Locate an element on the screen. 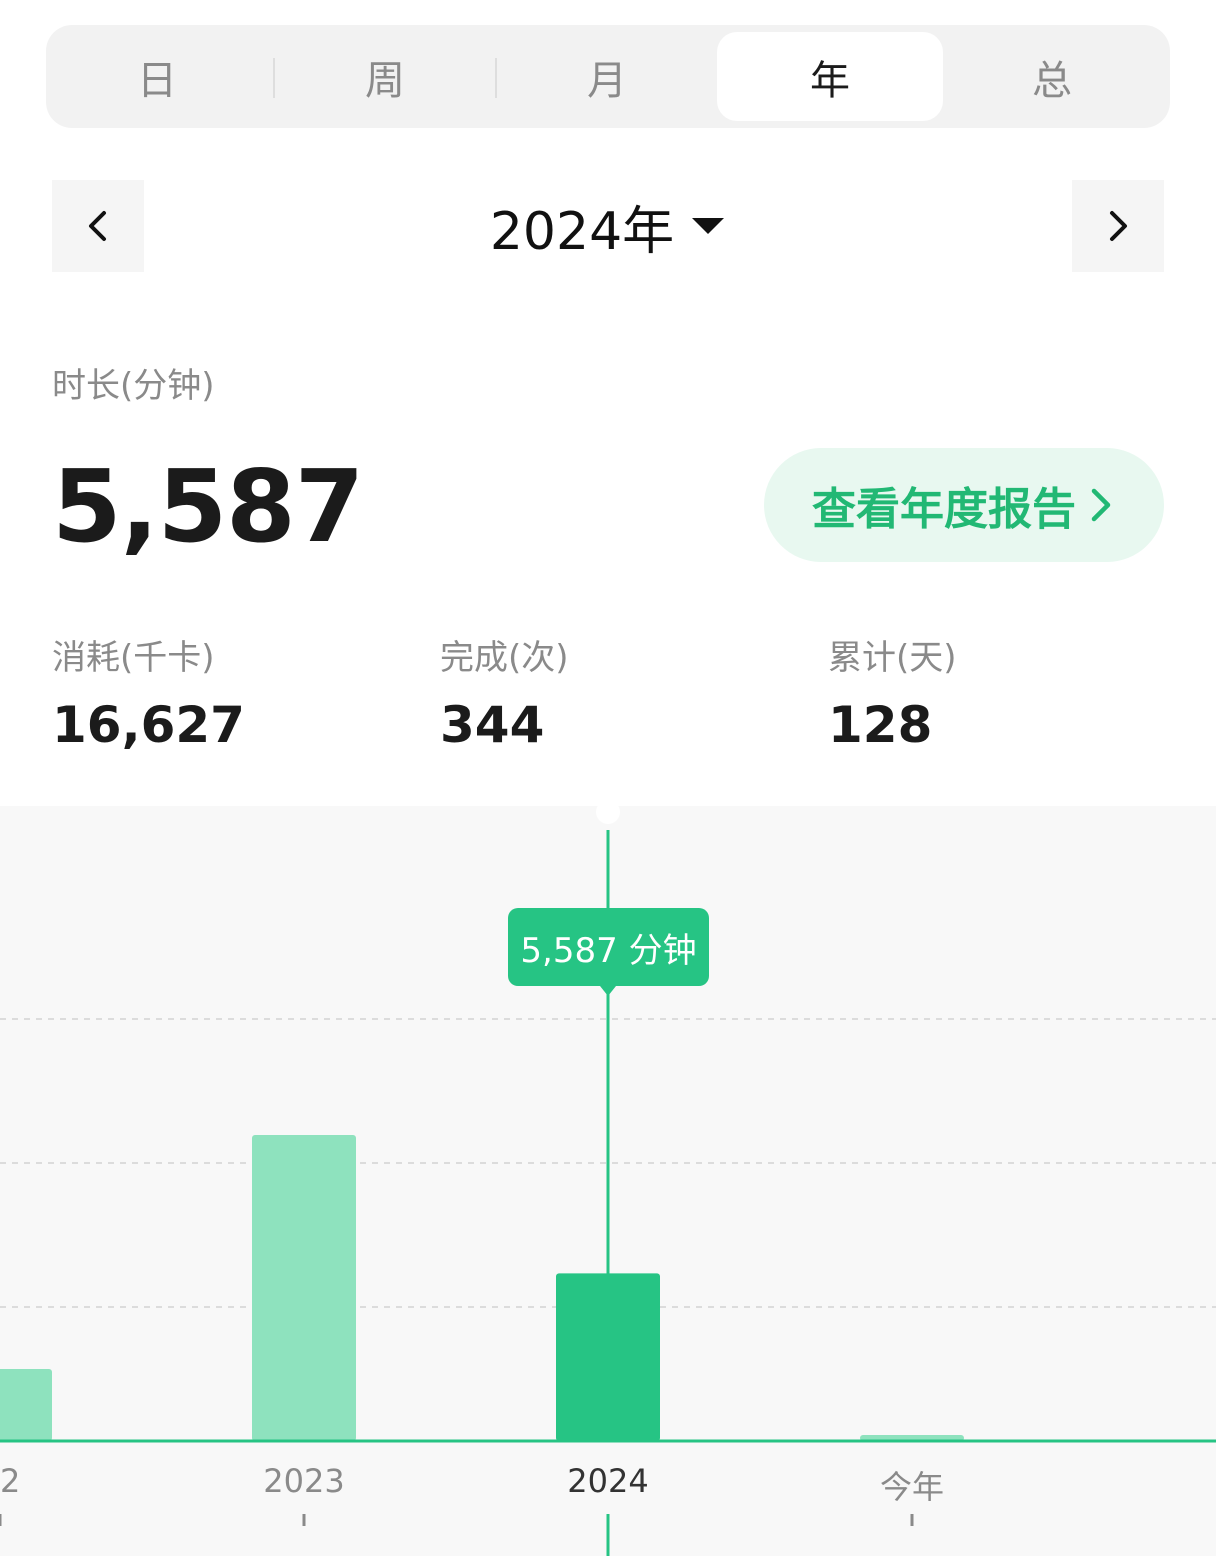  x-tick-label: 2023 is located at coordinates (304, 1481).